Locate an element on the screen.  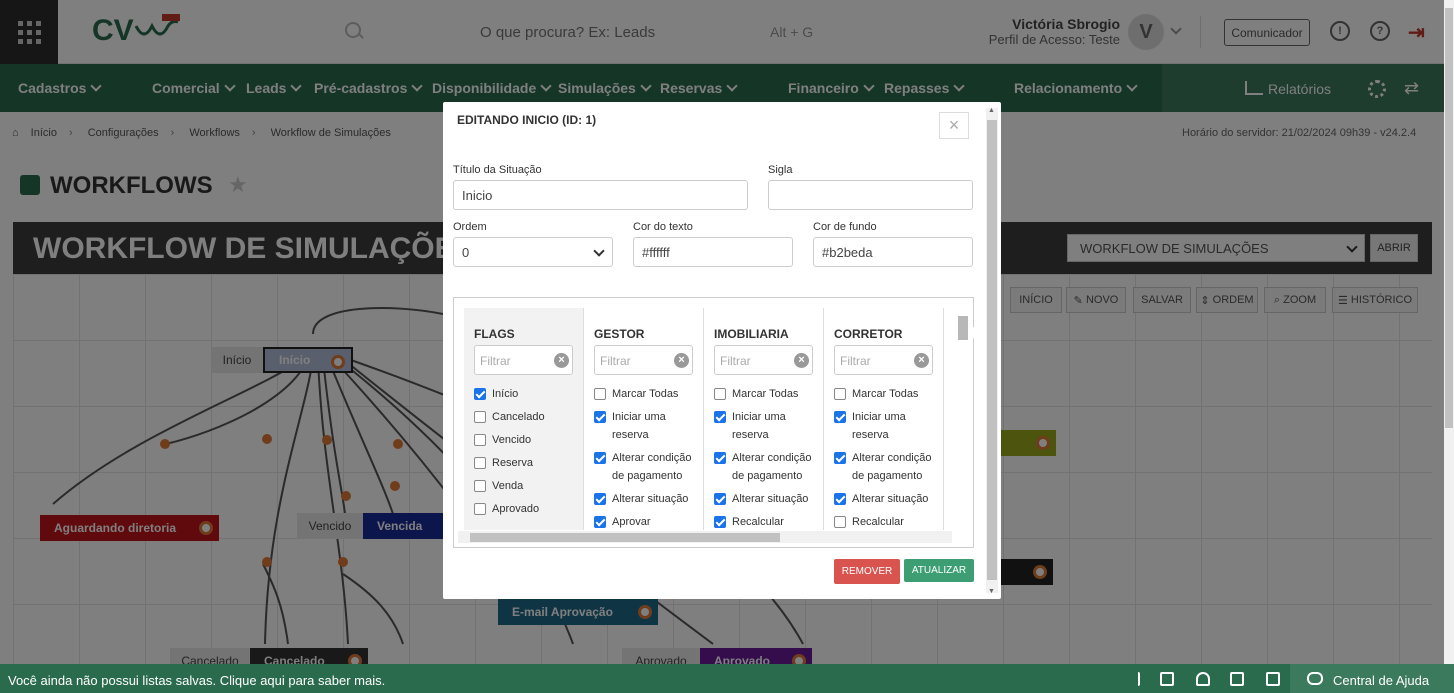
horizontal-scrollbar is located at coordinates (705, 537).